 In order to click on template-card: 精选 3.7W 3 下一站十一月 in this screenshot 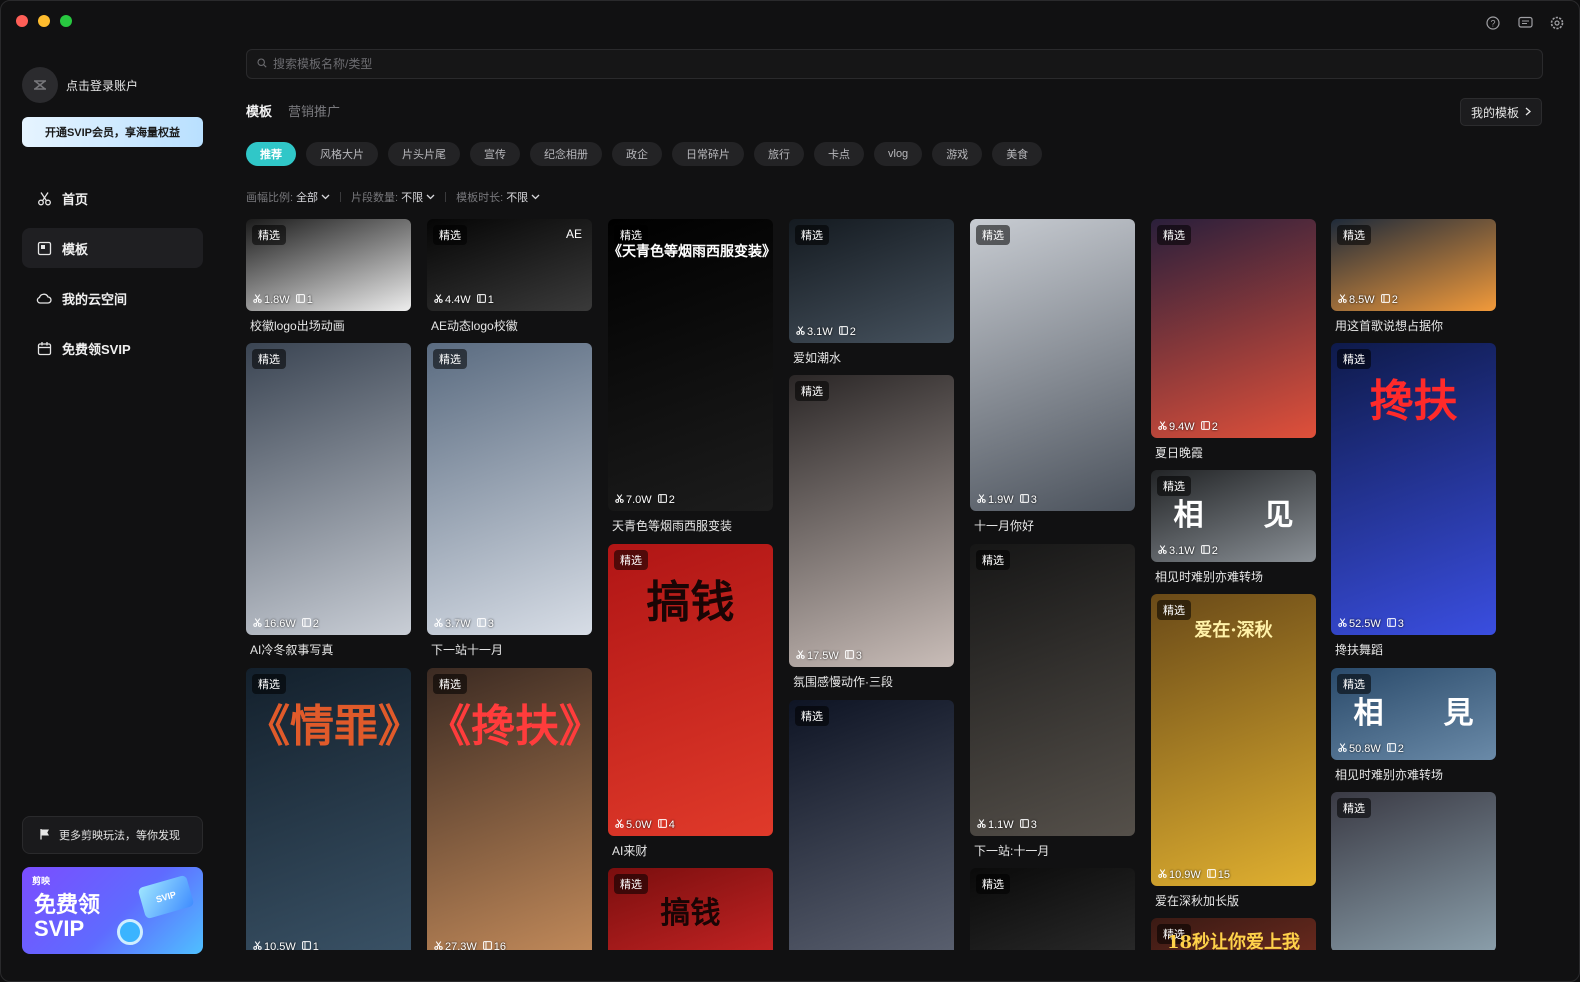, I will do `click(509, 501)`.